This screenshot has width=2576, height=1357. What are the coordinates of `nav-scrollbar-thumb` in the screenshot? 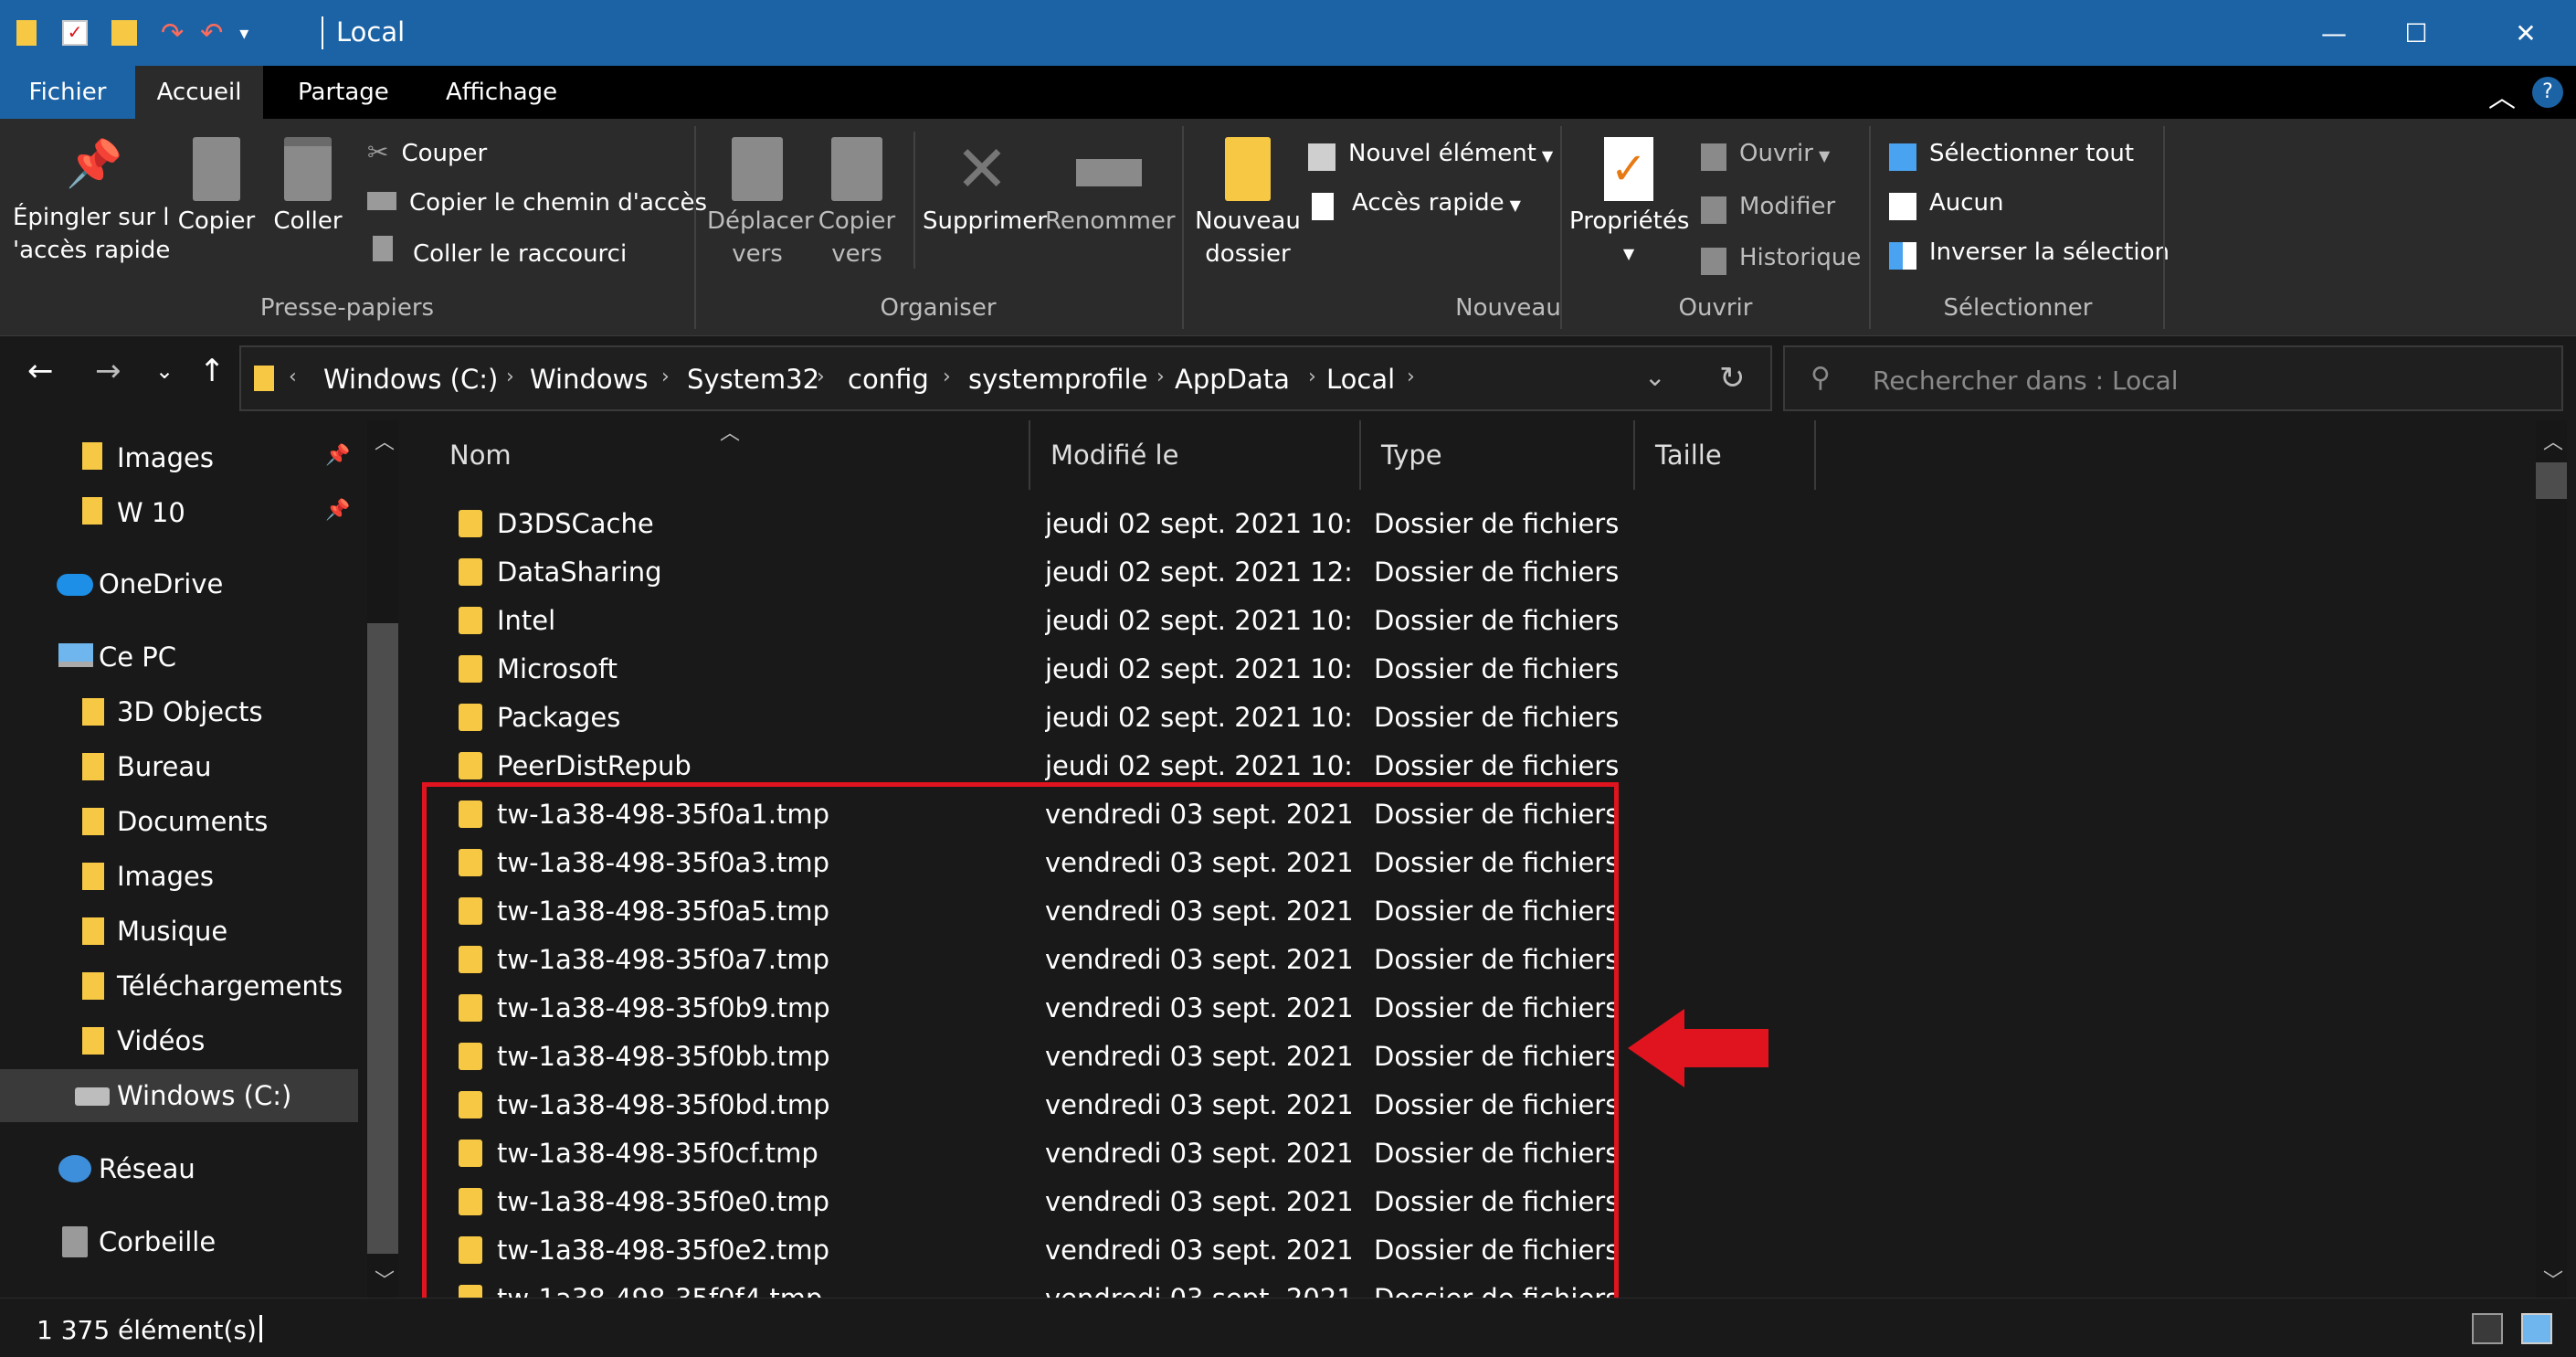 It's located at (383, 939).